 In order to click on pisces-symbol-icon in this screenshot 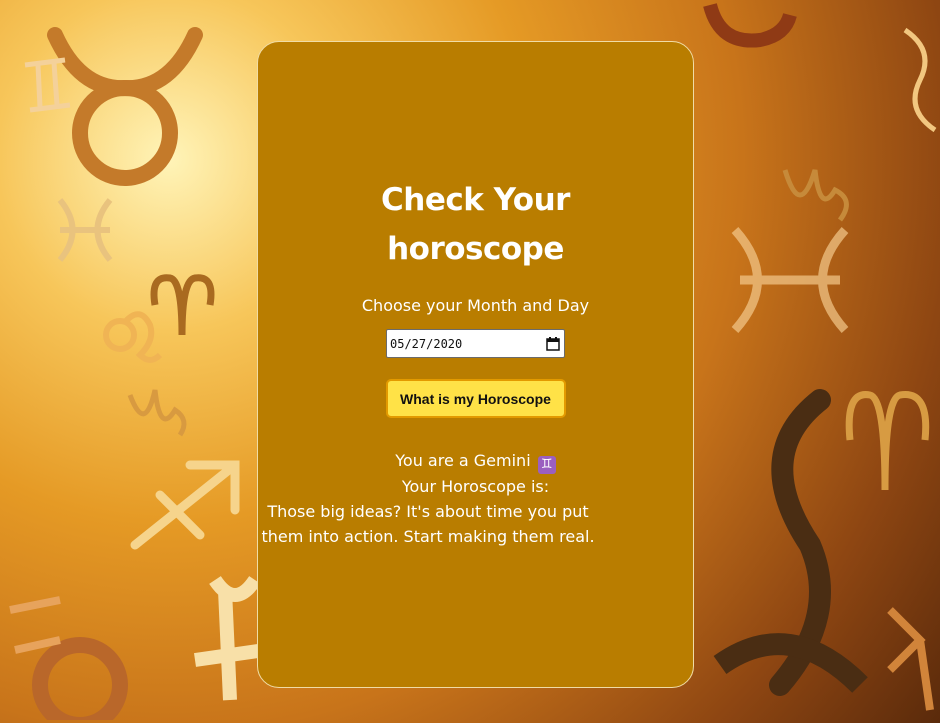, I will do `click(85, 230)`.